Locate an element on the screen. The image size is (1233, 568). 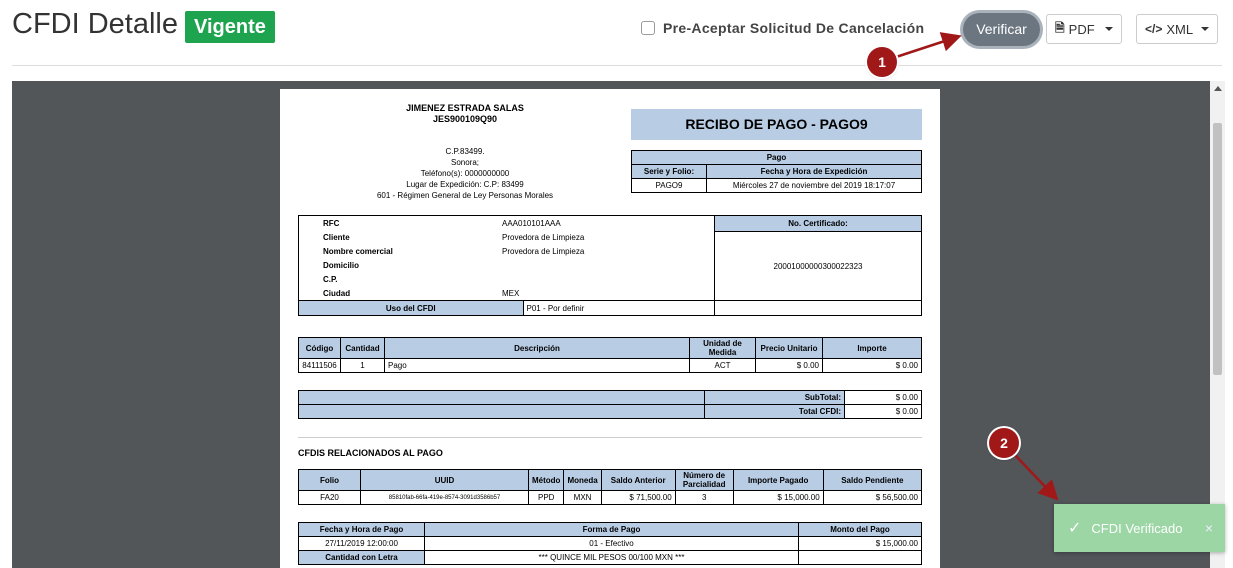
pago-fecha: 27/11/2019 12:00:00 is located at coordinates (361, 543).